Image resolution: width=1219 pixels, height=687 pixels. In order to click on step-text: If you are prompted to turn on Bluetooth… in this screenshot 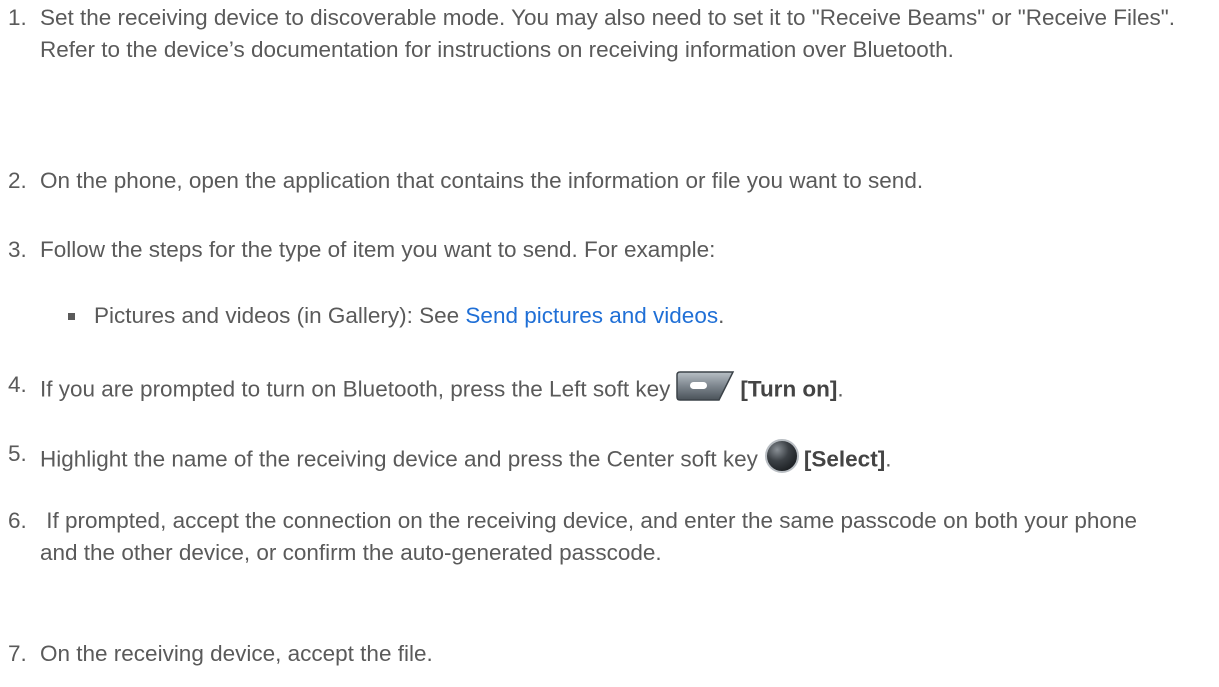, I will do `click(355, 389)`.